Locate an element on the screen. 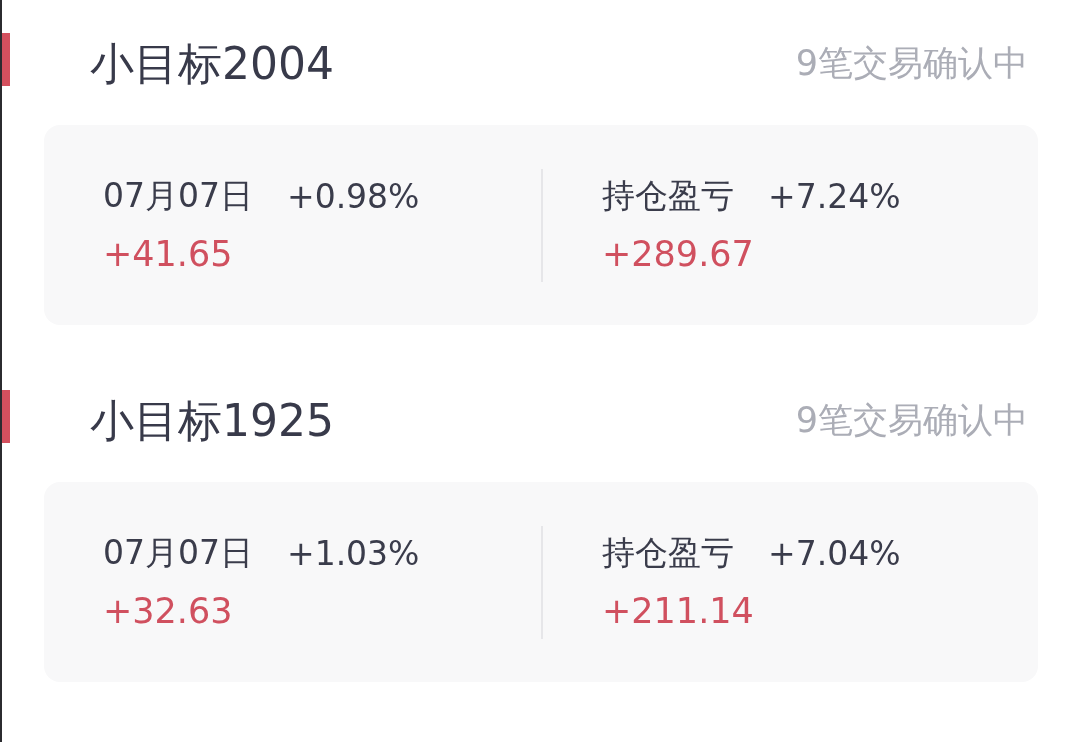 The width and height of the screenshot is (1080, 742). percent-change: +1.03% is located at coordinates (353, 553).